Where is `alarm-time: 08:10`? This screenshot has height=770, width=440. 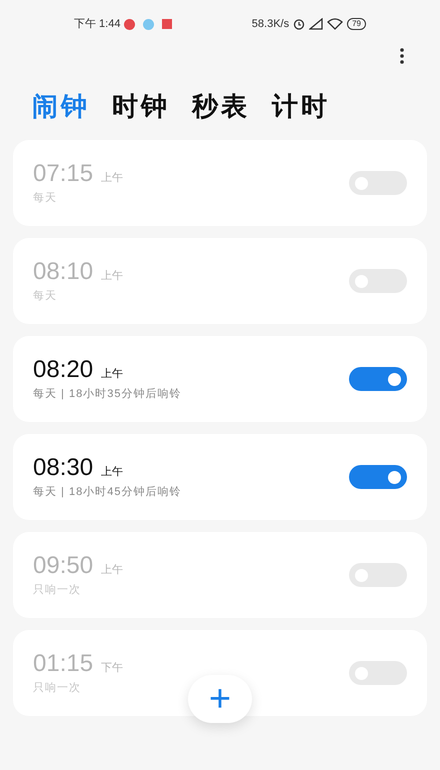
alarm-time: 08:10 is located at coordinates (63, 272).